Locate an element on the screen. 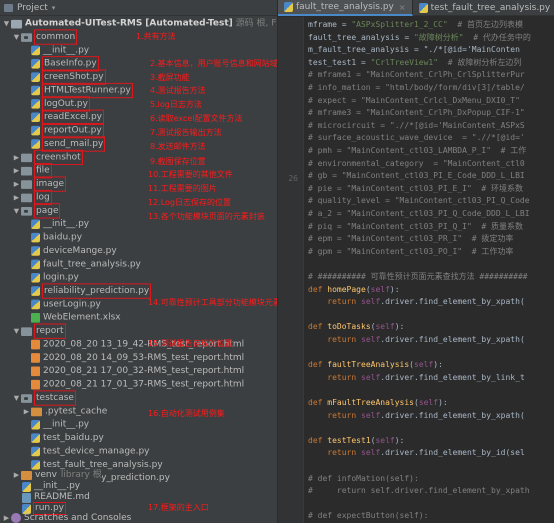  markdown-file-icon is located at coordinates (26, 497).